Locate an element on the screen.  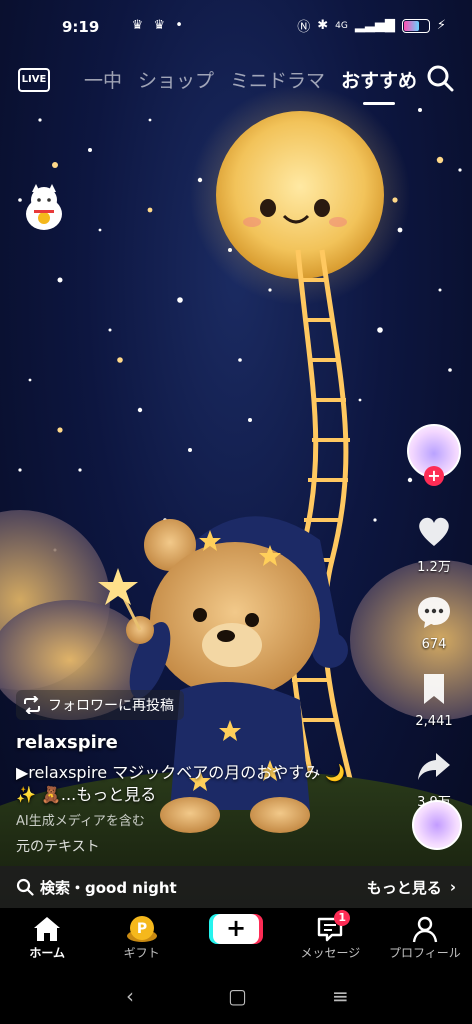
system-nav: ‹ ▢ ≡ is located at coordinates (236, 996).